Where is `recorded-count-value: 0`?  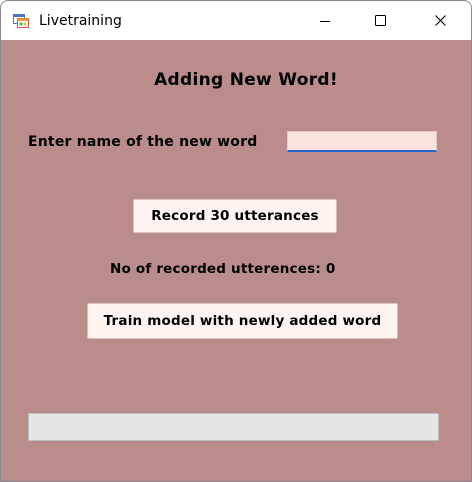 recorded-count-value: 0 is located at coordinates (330, 269).